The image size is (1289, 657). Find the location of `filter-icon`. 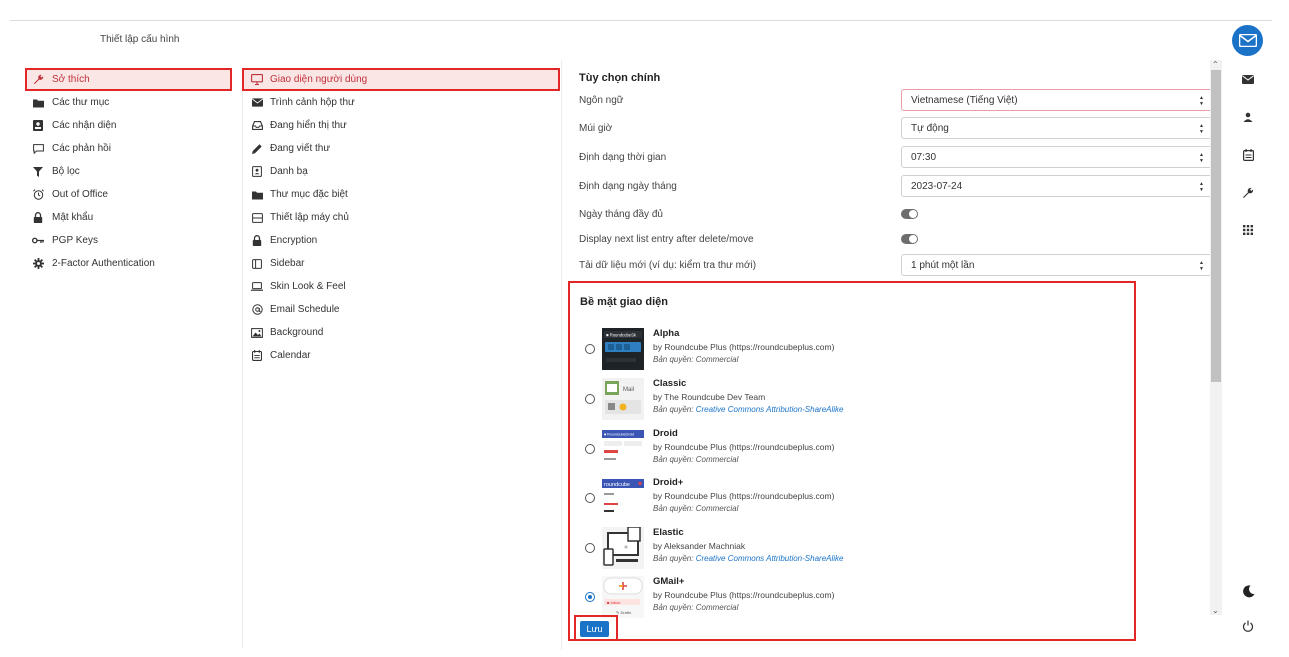

filter-icon is located at coordinates (38, 172).